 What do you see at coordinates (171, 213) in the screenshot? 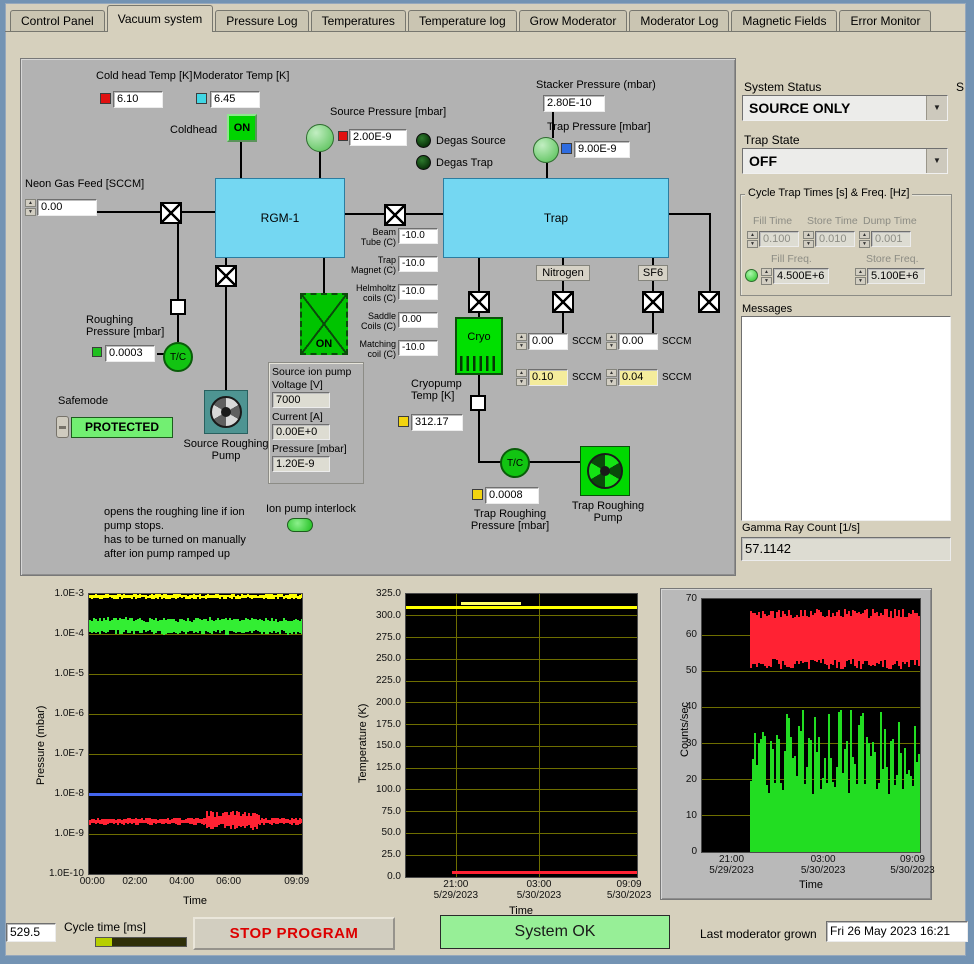
I see `neon-valve-icon` at bounding box center [171, 213].